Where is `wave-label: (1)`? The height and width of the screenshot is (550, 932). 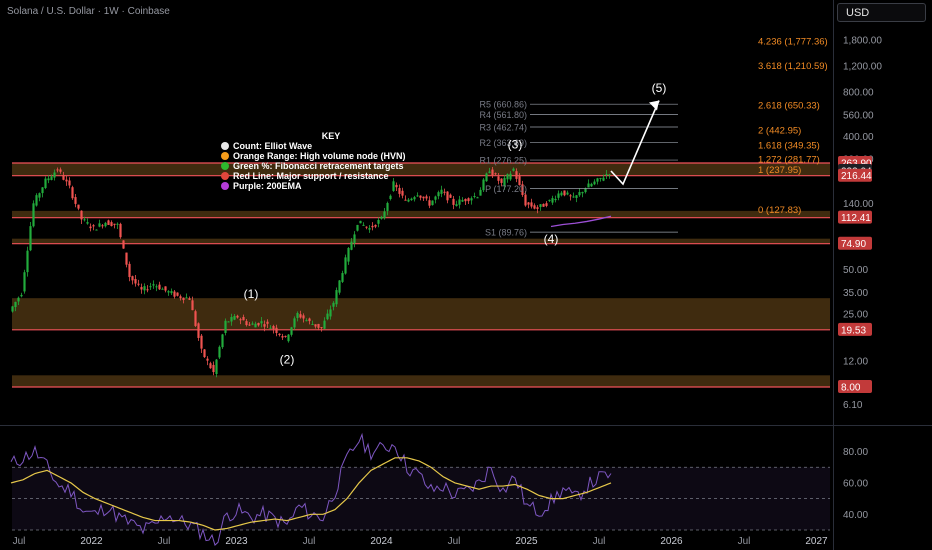
wave-label: (1) is located at coordinates (251, 294).